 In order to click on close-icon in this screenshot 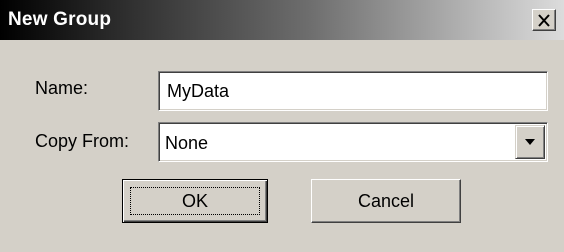, I will do `click(544, 20)`.